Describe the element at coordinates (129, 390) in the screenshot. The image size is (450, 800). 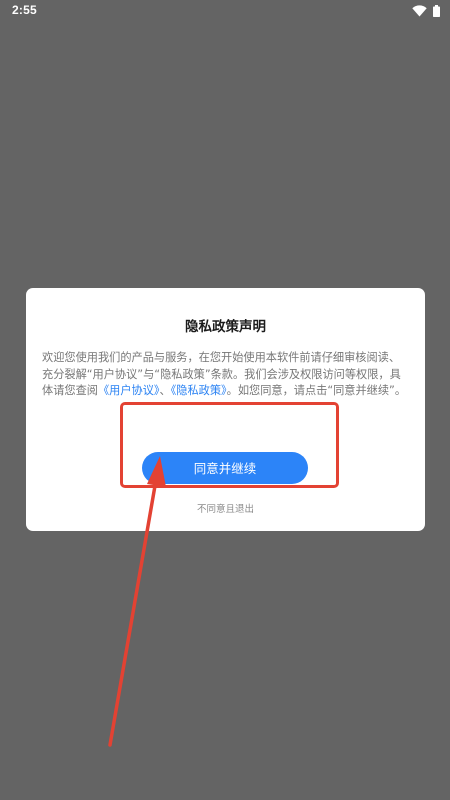
I see `user-agreement-link: 《用户协议》` at that location.